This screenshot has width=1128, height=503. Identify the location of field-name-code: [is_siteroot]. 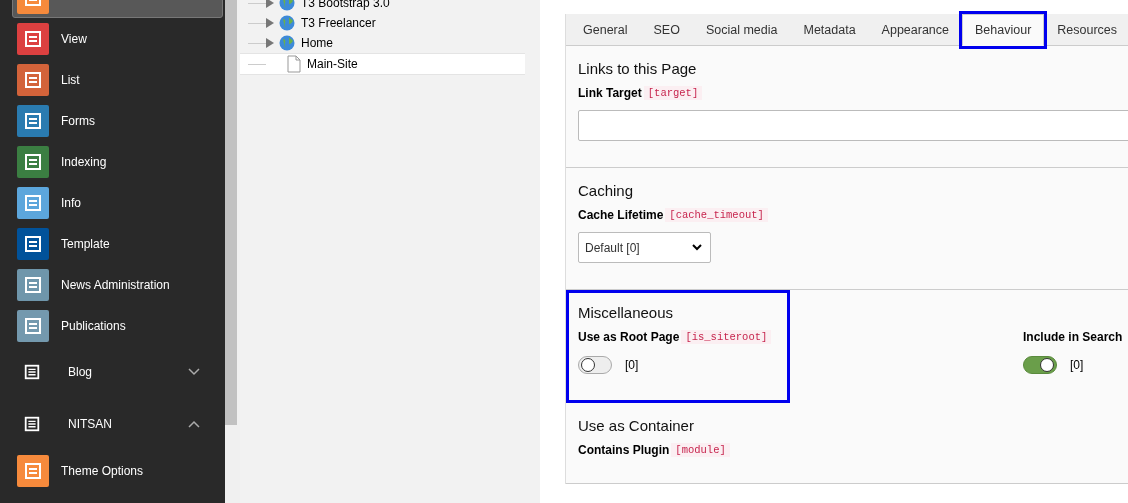
(726, 337).